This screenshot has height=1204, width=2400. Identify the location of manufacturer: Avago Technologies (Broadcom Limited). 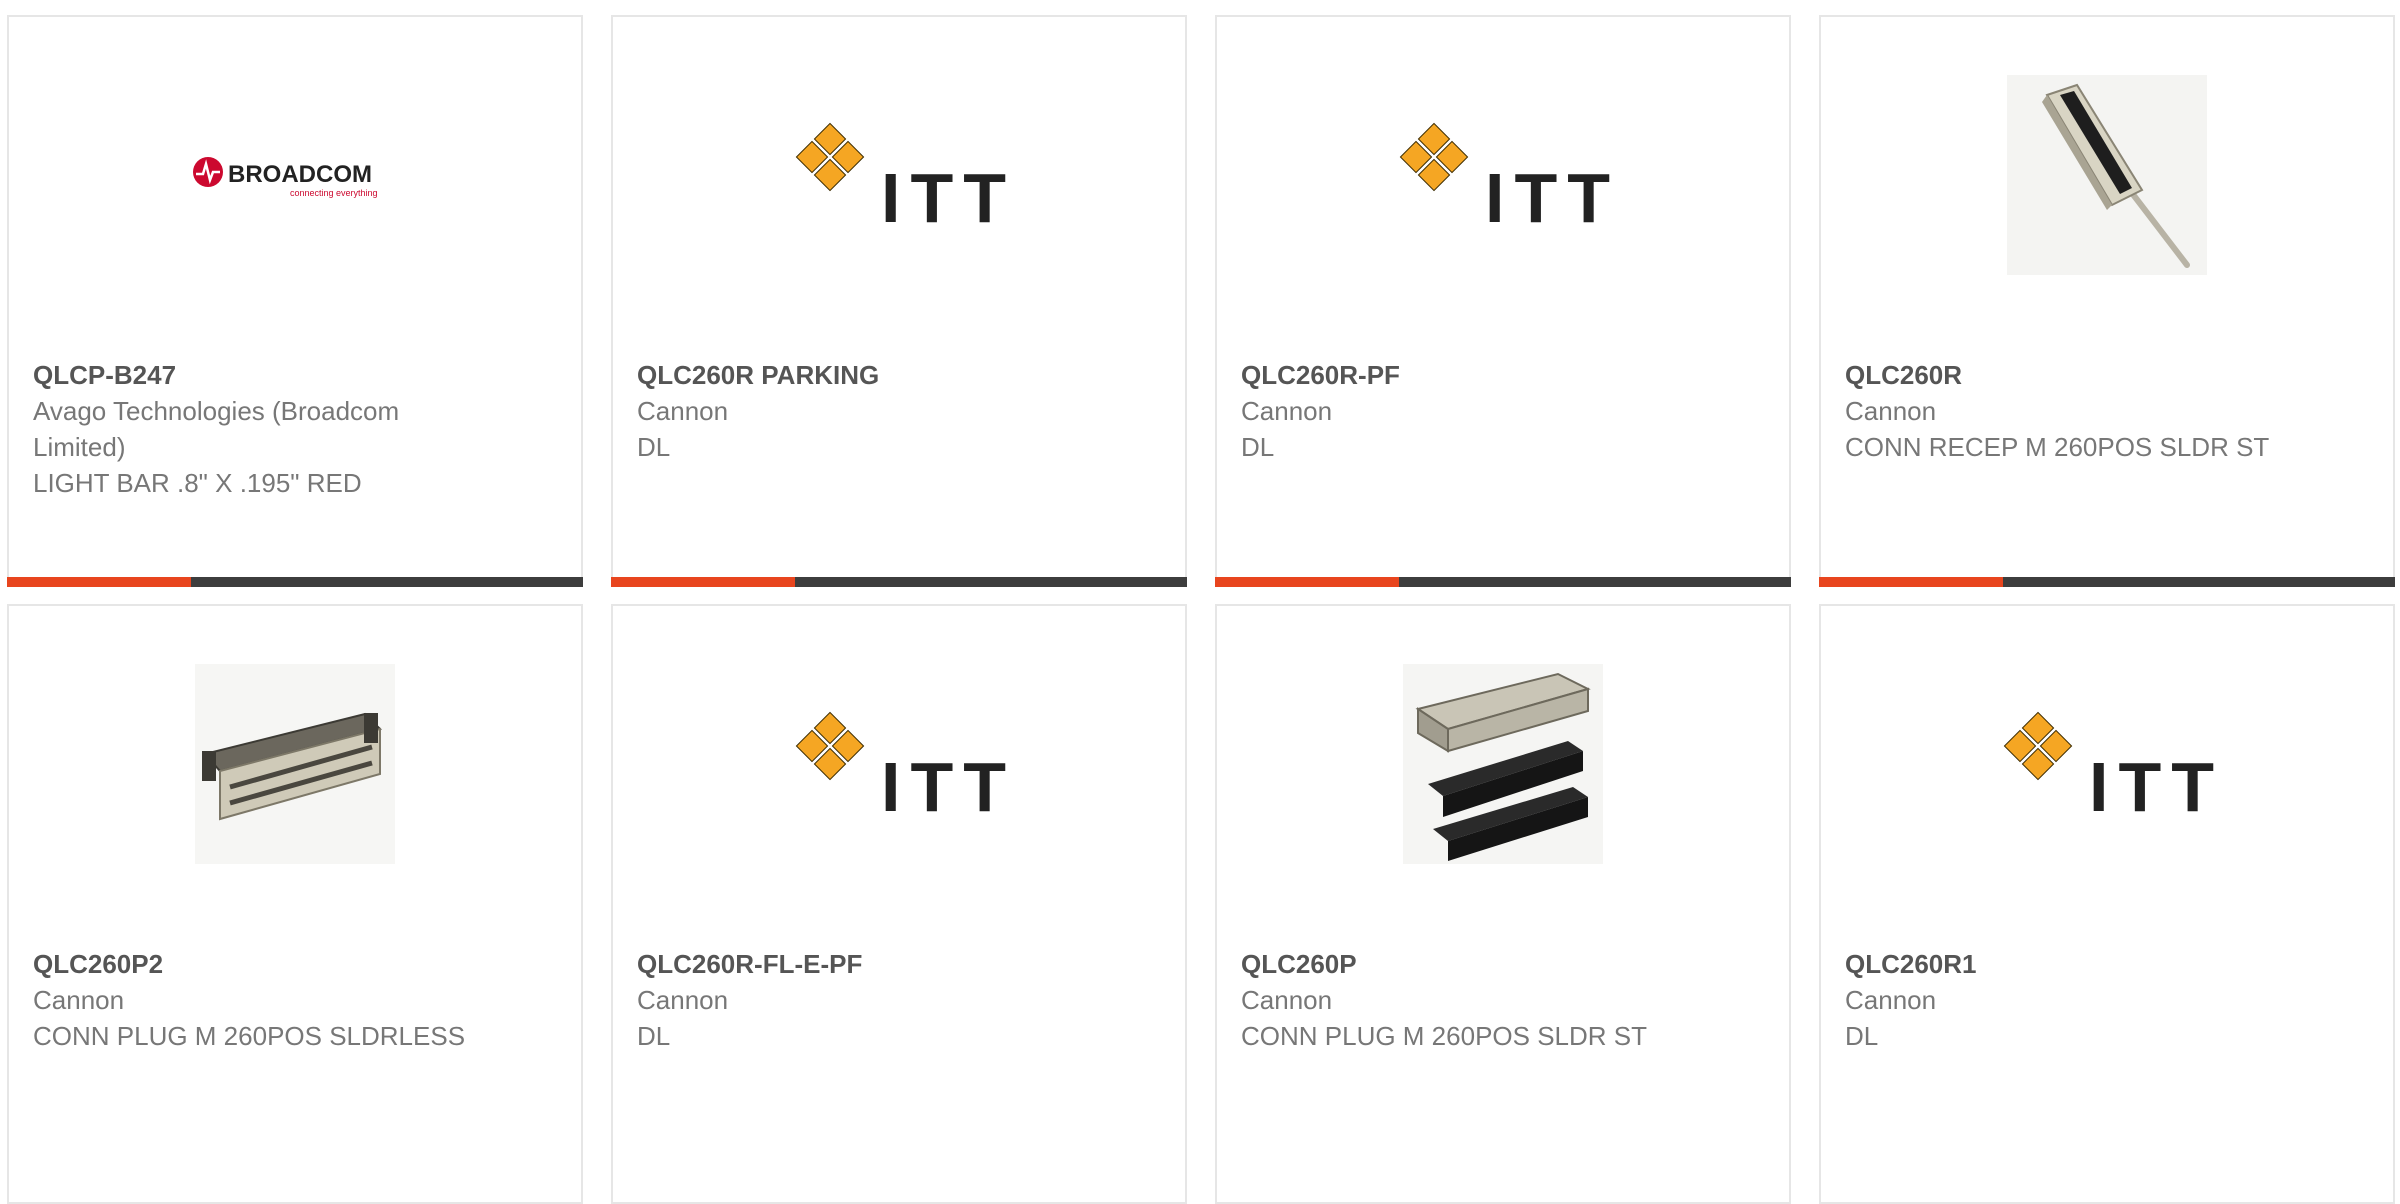
(216, 429).